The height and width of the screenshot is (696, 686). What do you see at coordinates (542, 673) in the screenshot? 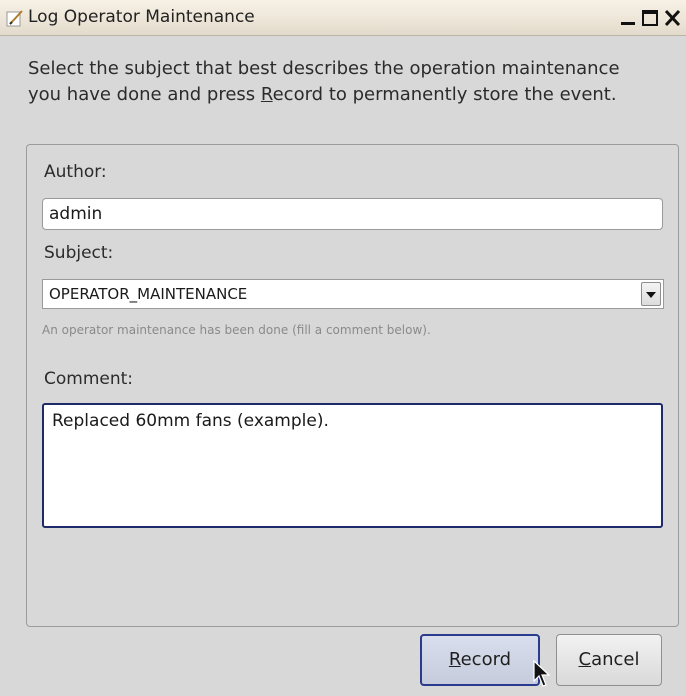
I see `mouse-pointer-icon` at bounding box center [542, 673].